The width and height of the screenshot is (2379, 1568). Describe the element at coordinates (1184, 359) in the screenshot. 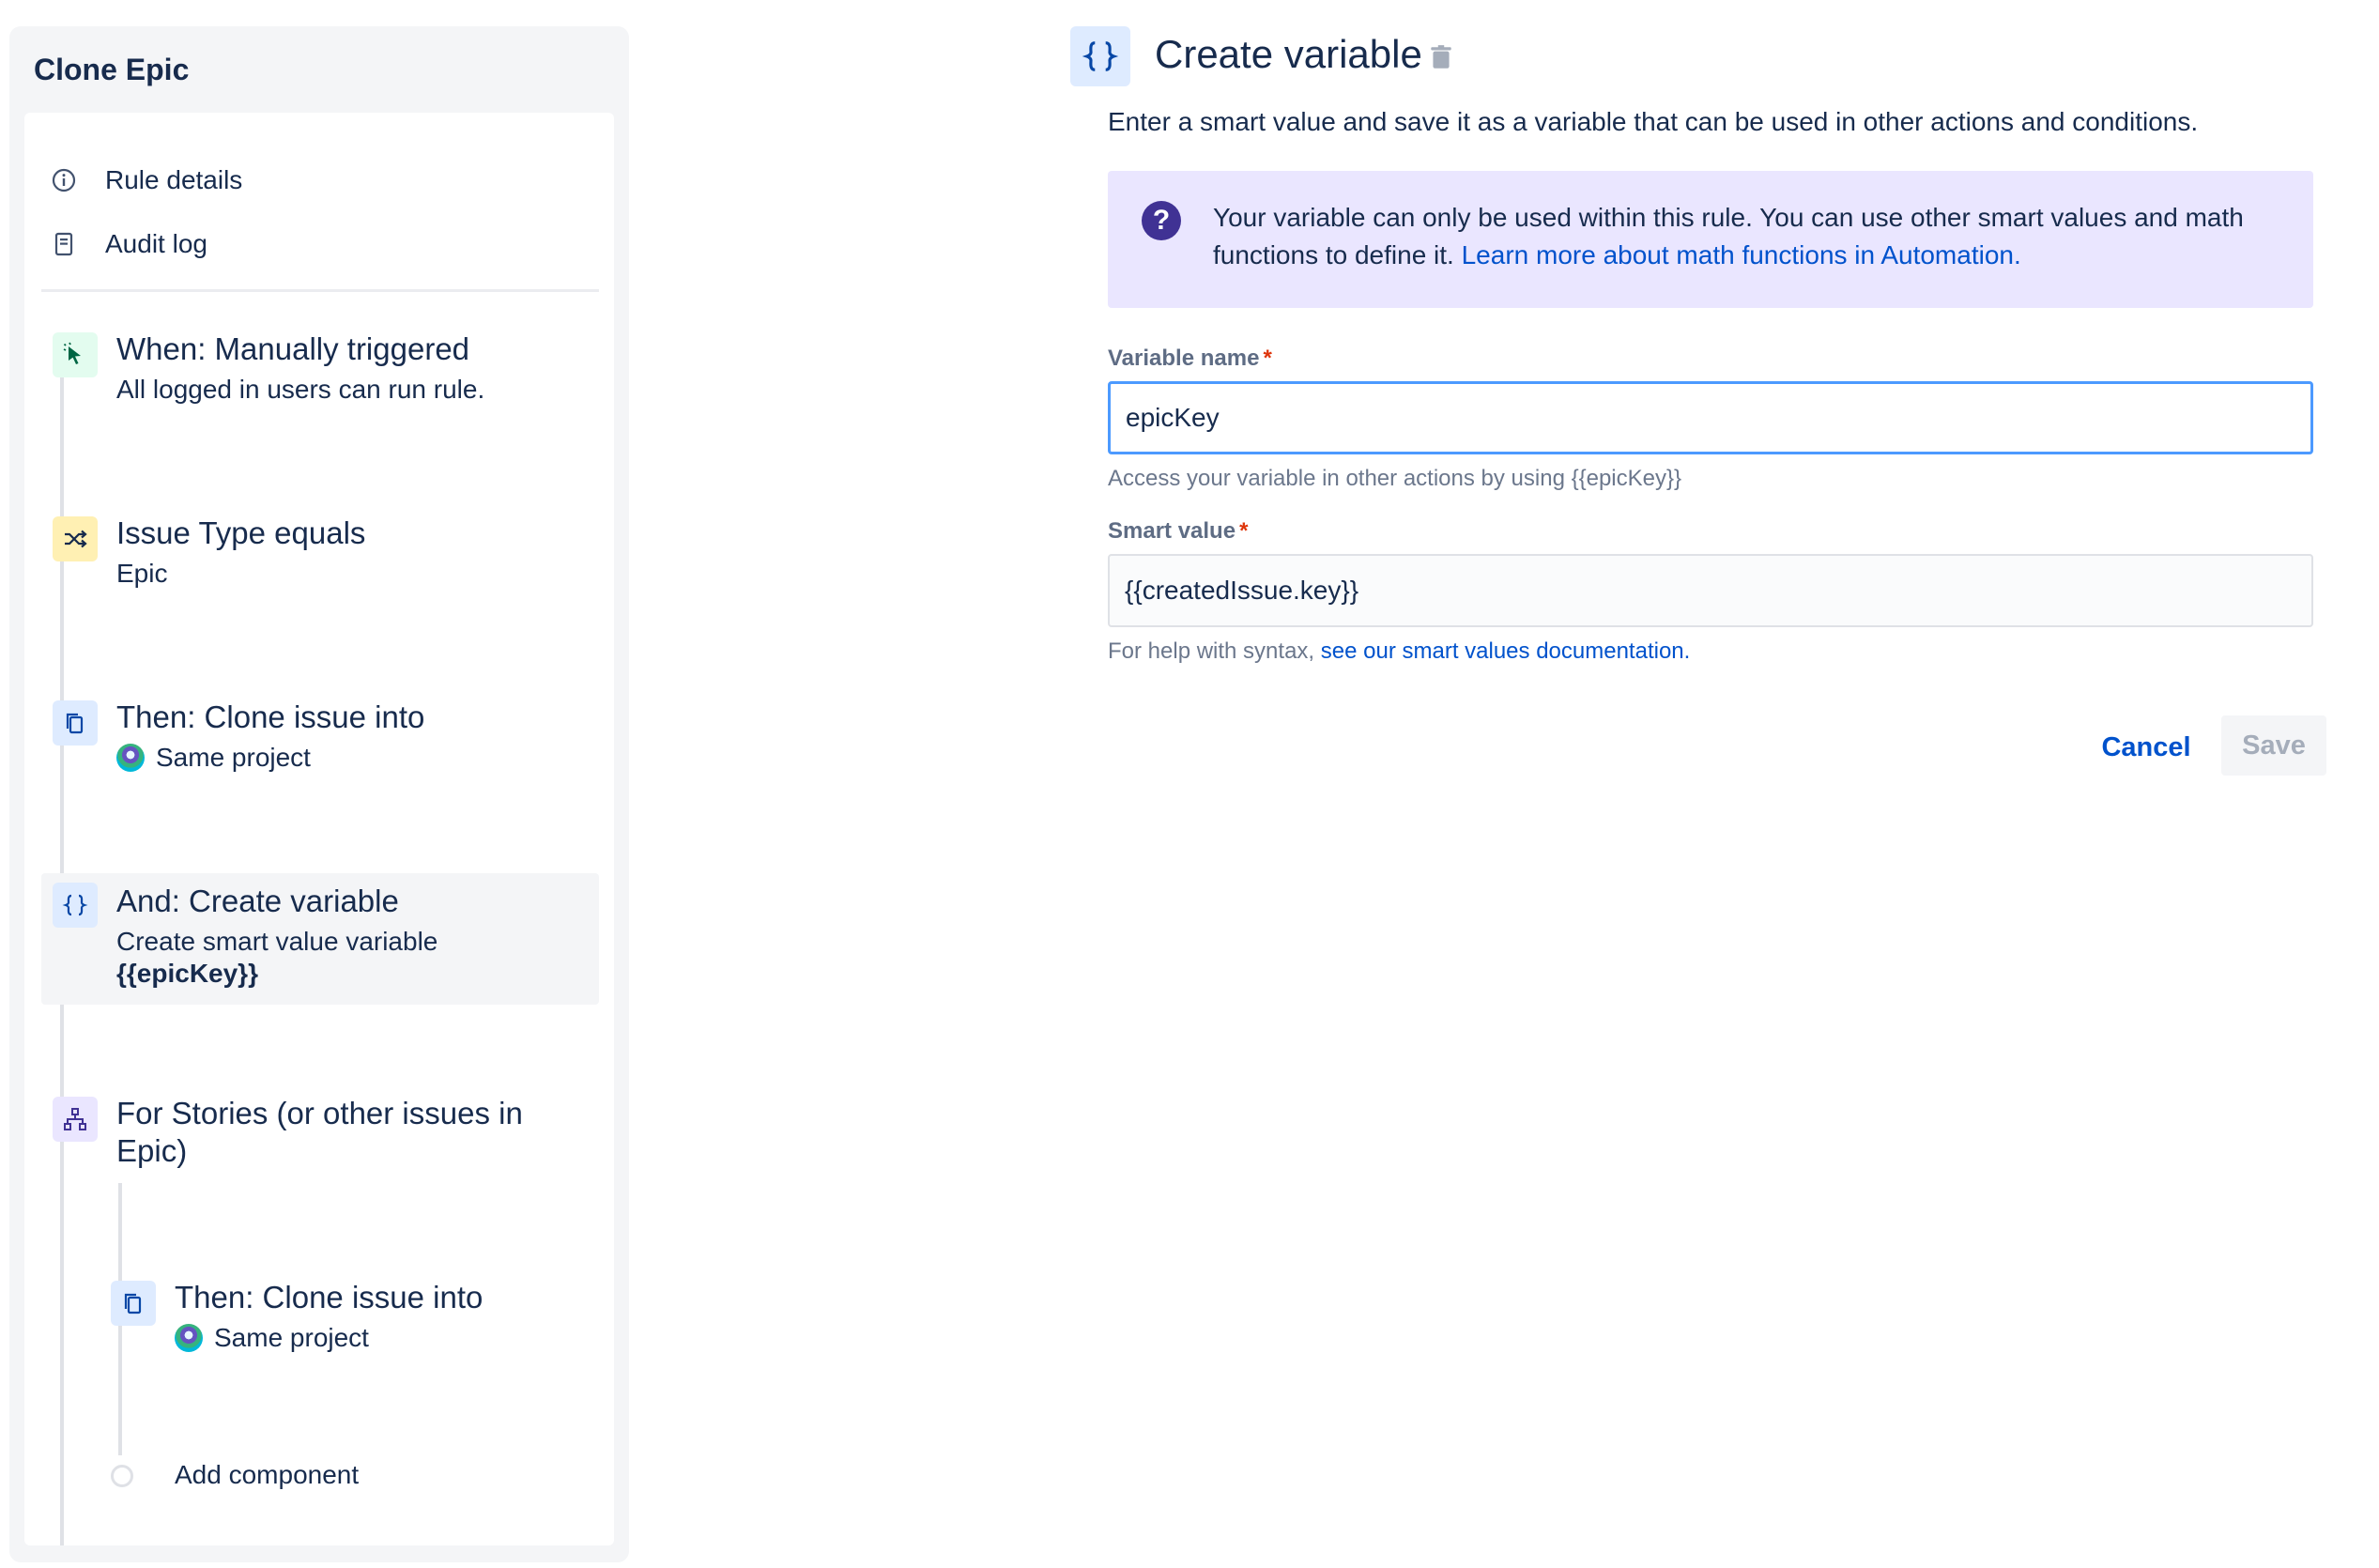

I see `label-text: Variable name` at that location.